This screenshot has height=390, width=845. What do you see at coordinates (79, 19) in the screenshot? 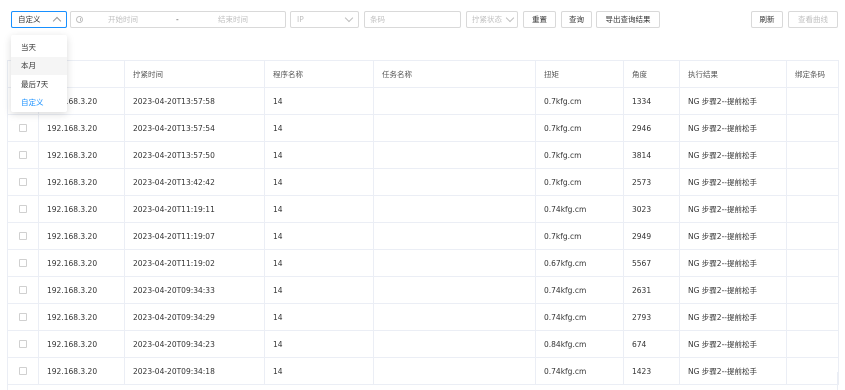
I see `clock-icon` at bounding box center [79, 19].